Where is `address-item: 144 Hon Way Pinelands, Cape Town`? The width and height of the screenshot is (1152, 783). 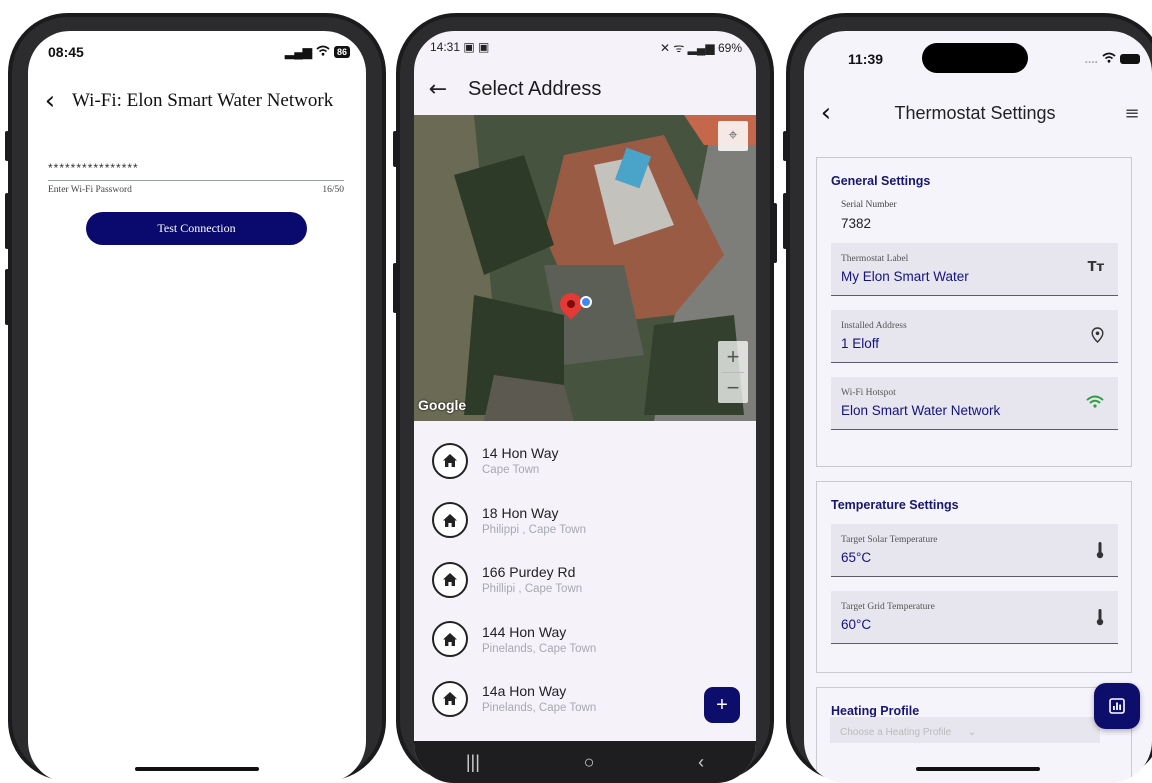
address-item: 144 Hon Way Pinelands, Cape Town is located at coordinates (585, 640).